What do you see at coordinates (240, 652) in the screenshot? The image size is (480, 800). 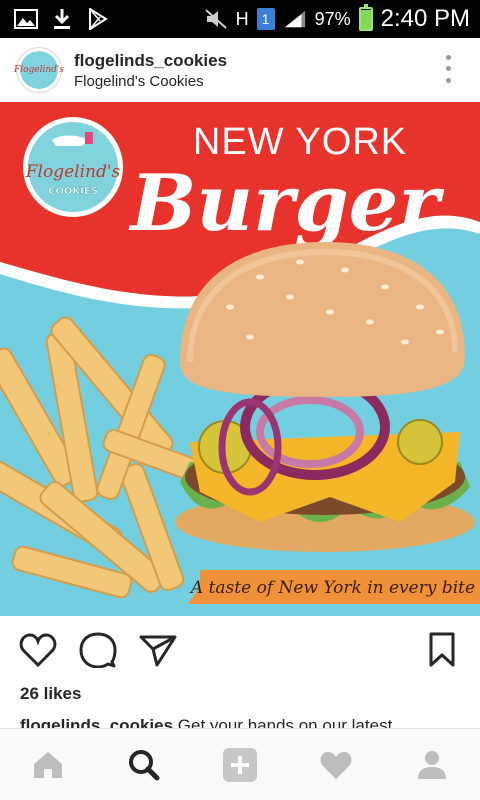 I see `post-actions` at bounding box center [240, 652].